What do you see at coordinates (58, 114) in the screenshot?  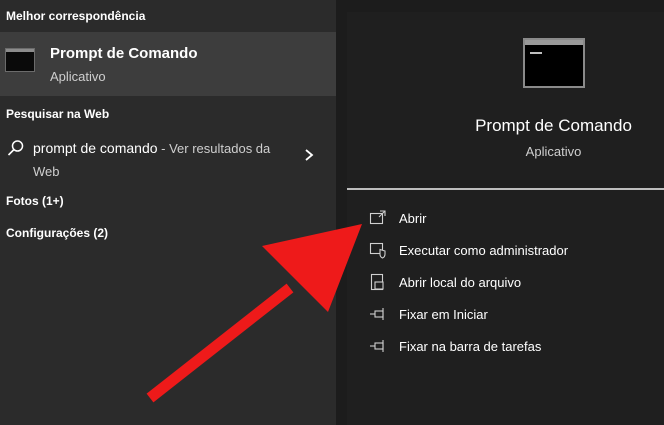 I see `web-heading: Pesquisar na Web` at bounding box center [58, 114].